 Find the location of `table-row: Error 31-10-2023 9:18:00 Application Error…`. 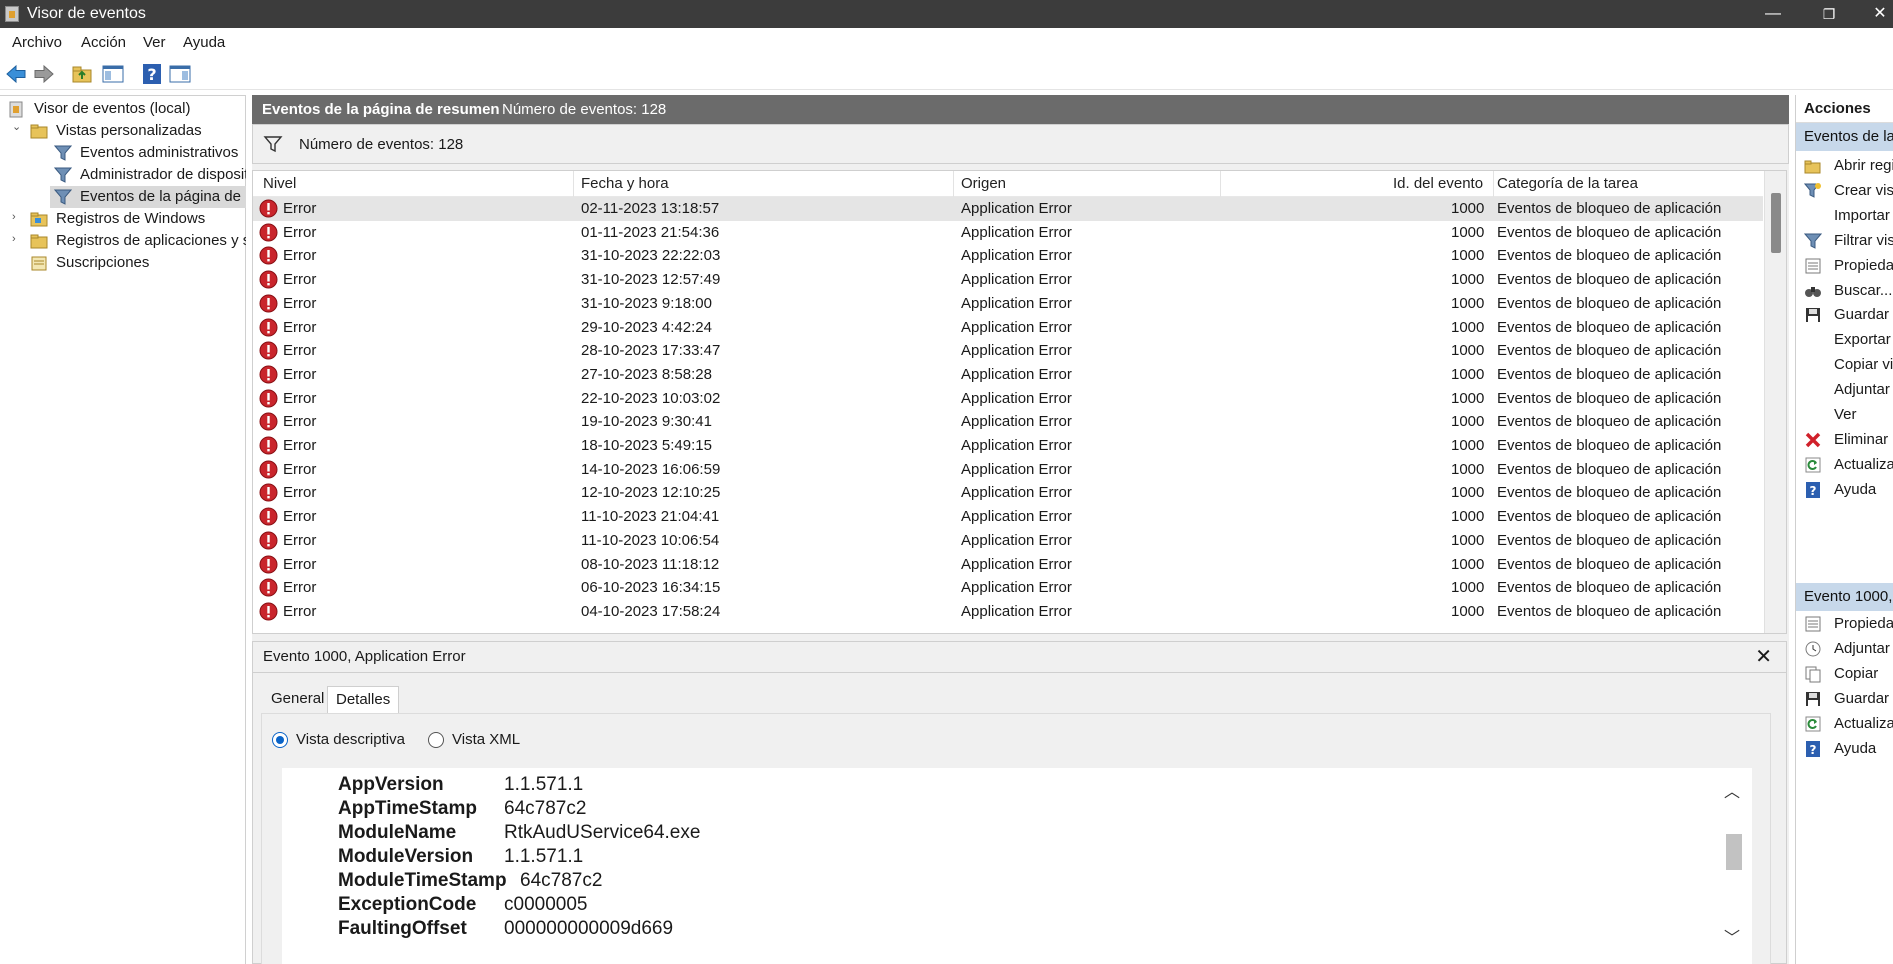

table-row: Error 31-10-2023 9:18:00 Application Error… is located at coordinates (1008, 304).